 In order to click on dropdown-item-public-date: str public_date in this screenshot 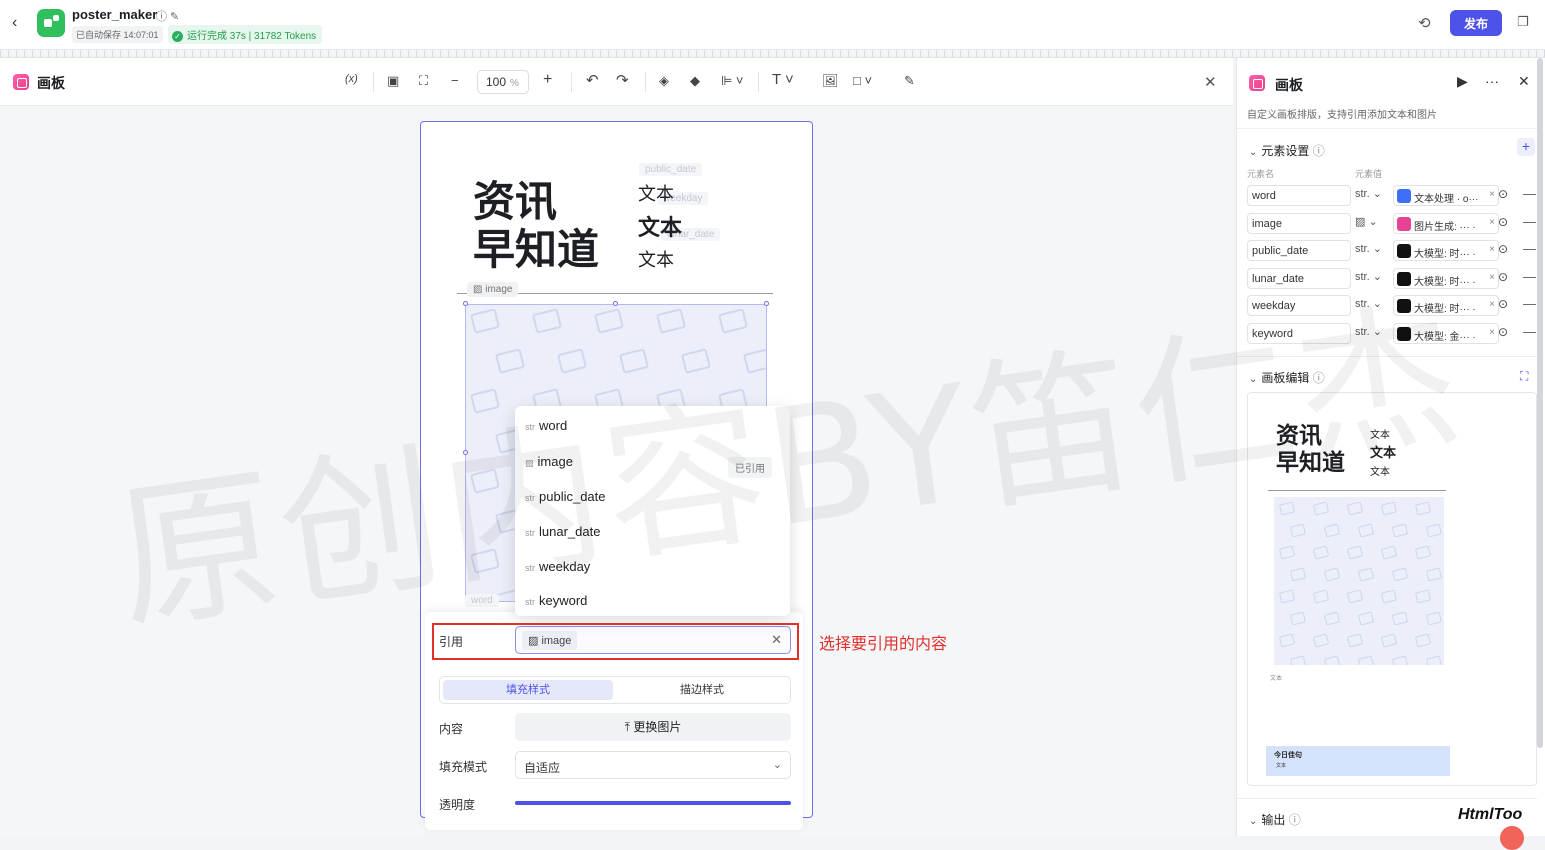, I will do `click(652, 504)`.